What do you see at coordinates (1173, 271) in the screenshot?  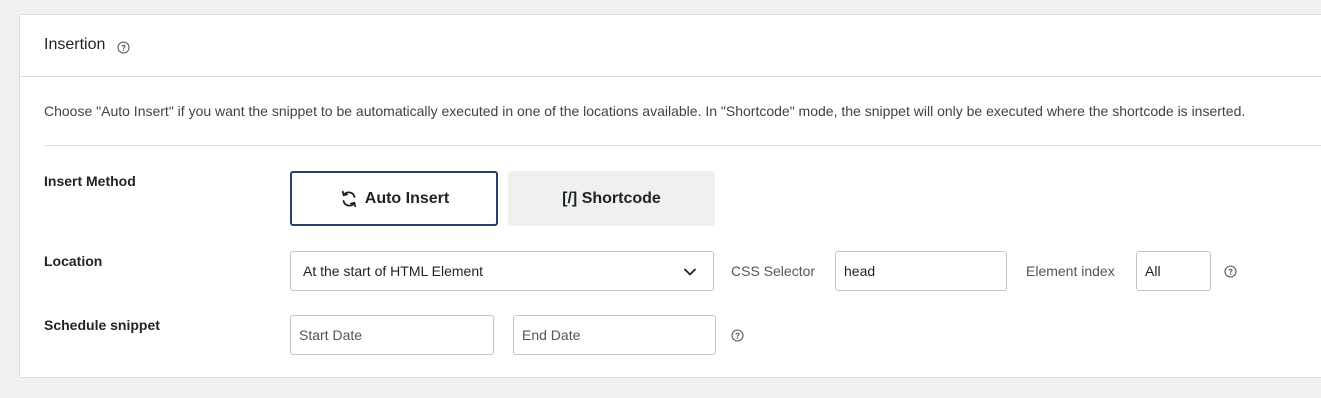 I see `element-index-input: All` at bounding box center [1173, 271].